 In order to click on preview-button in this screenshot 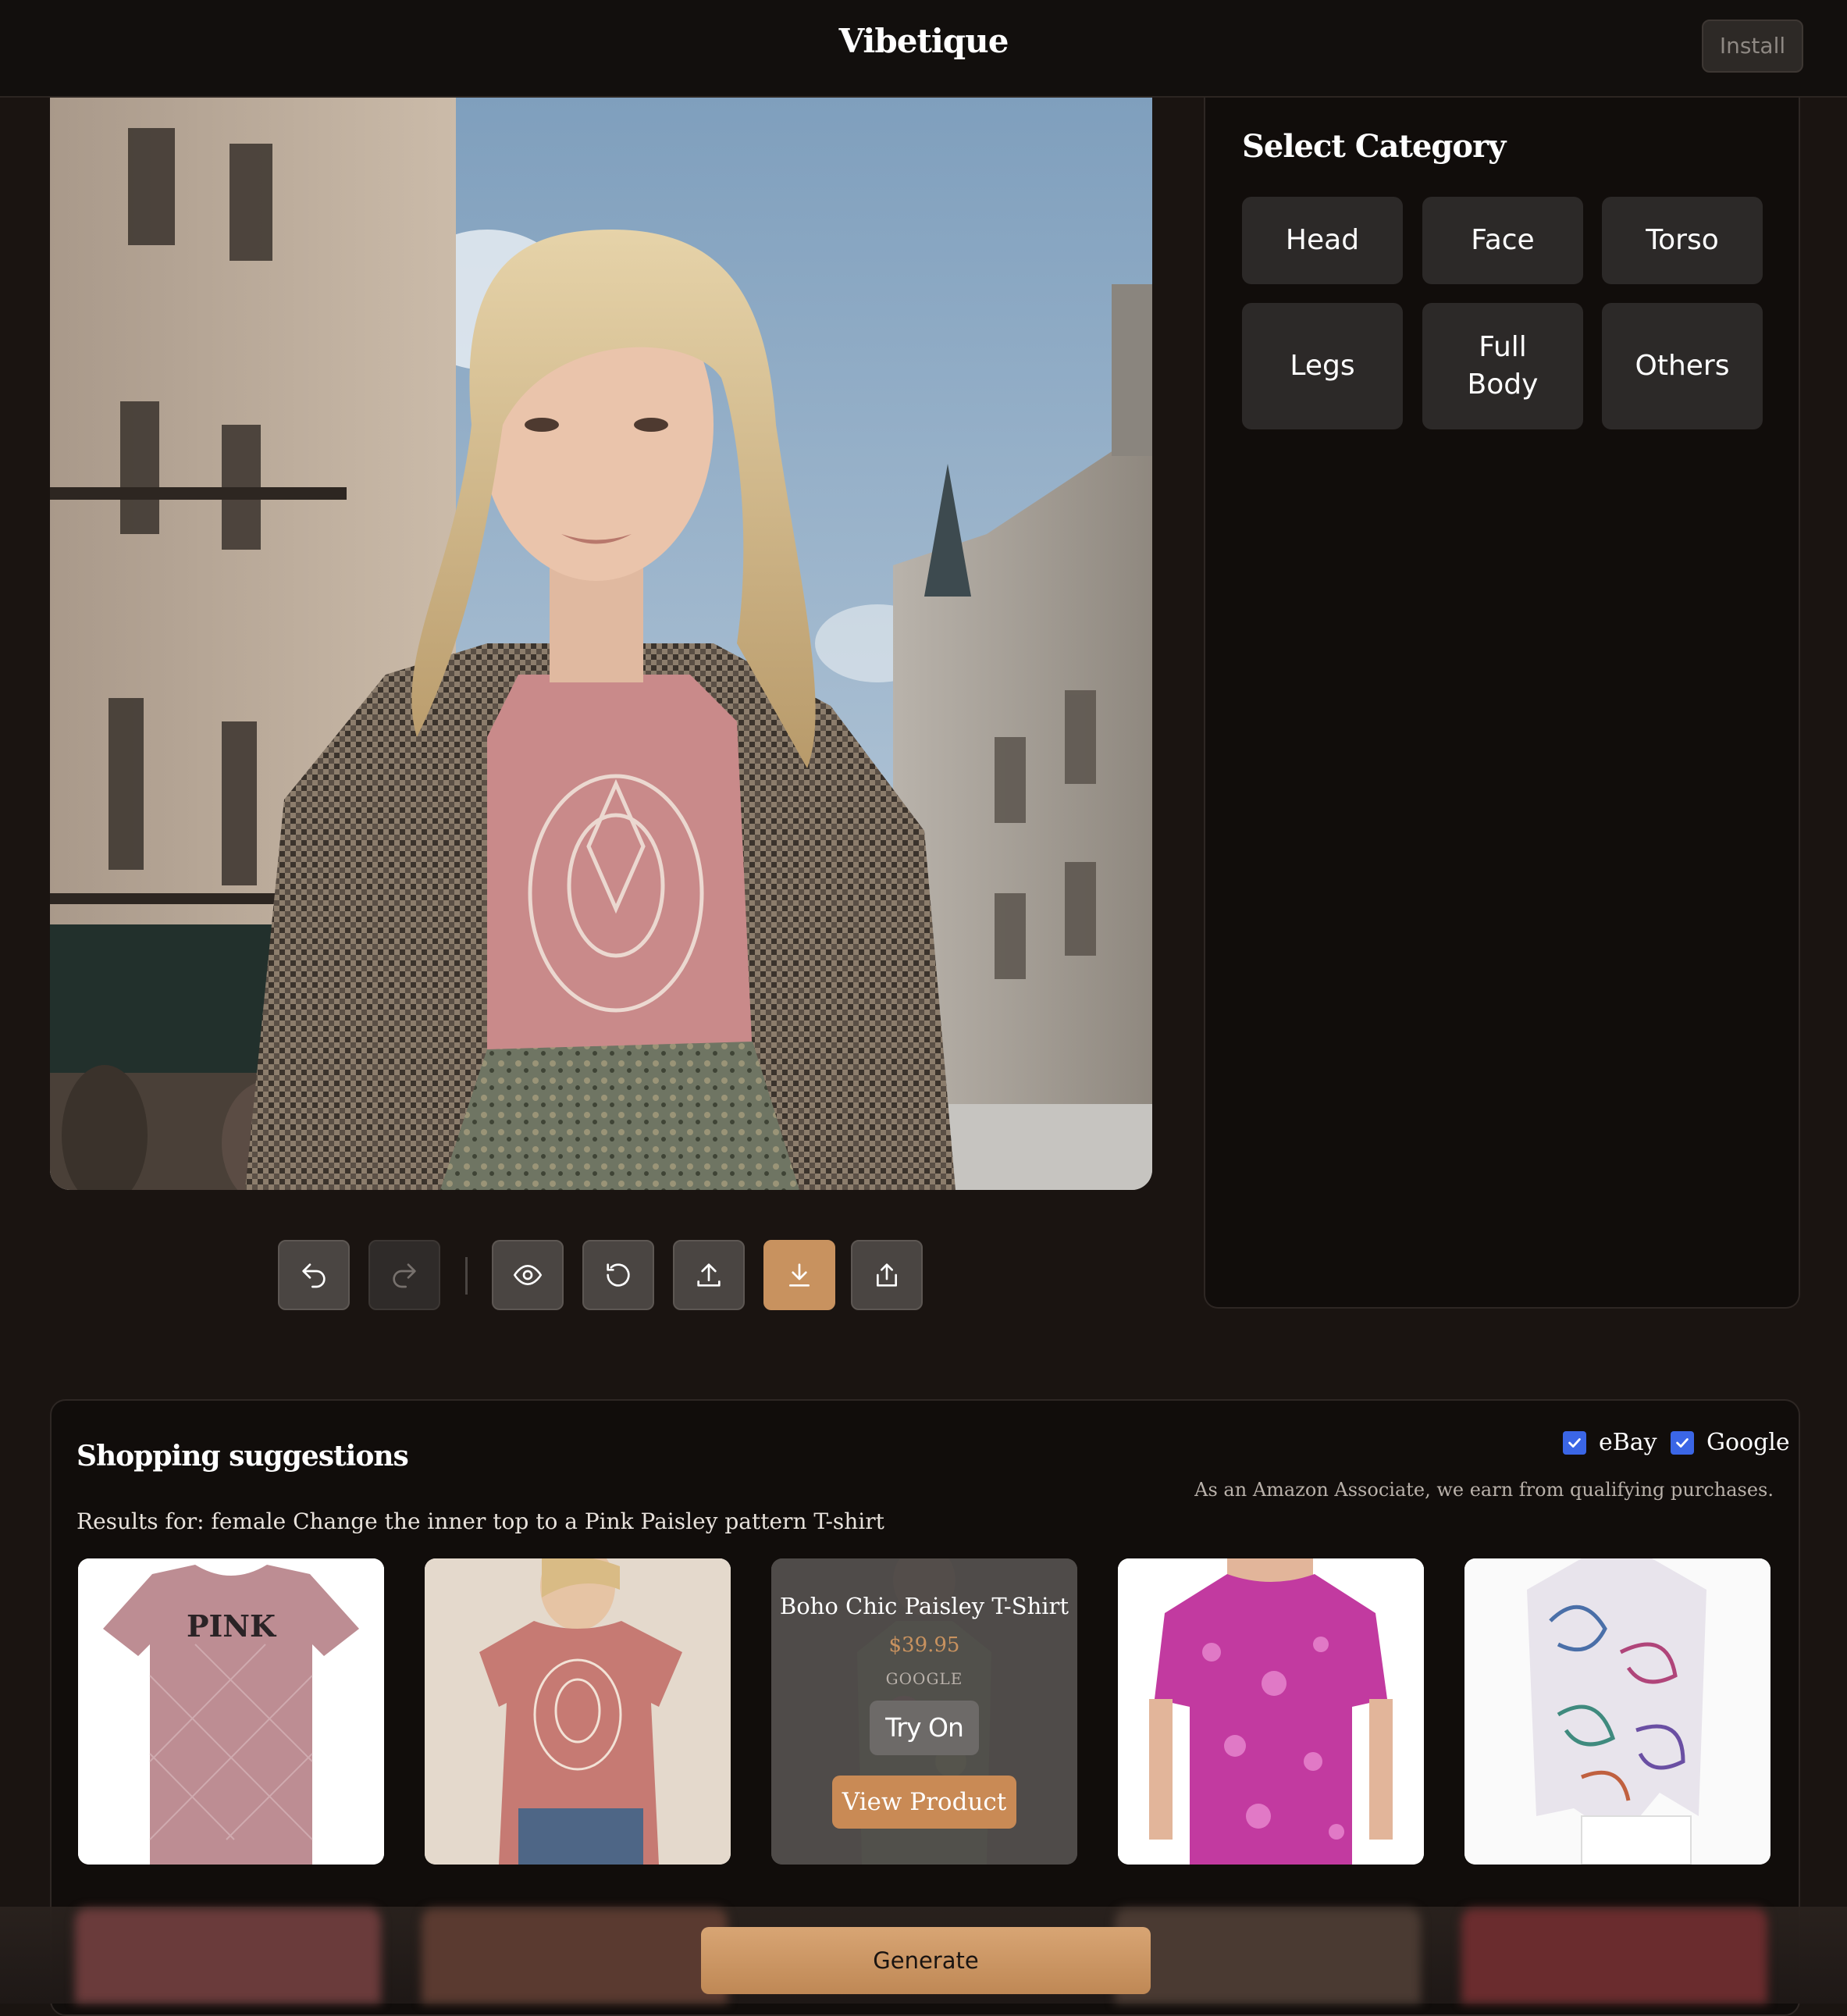, I will do `click(528, 1275)`.